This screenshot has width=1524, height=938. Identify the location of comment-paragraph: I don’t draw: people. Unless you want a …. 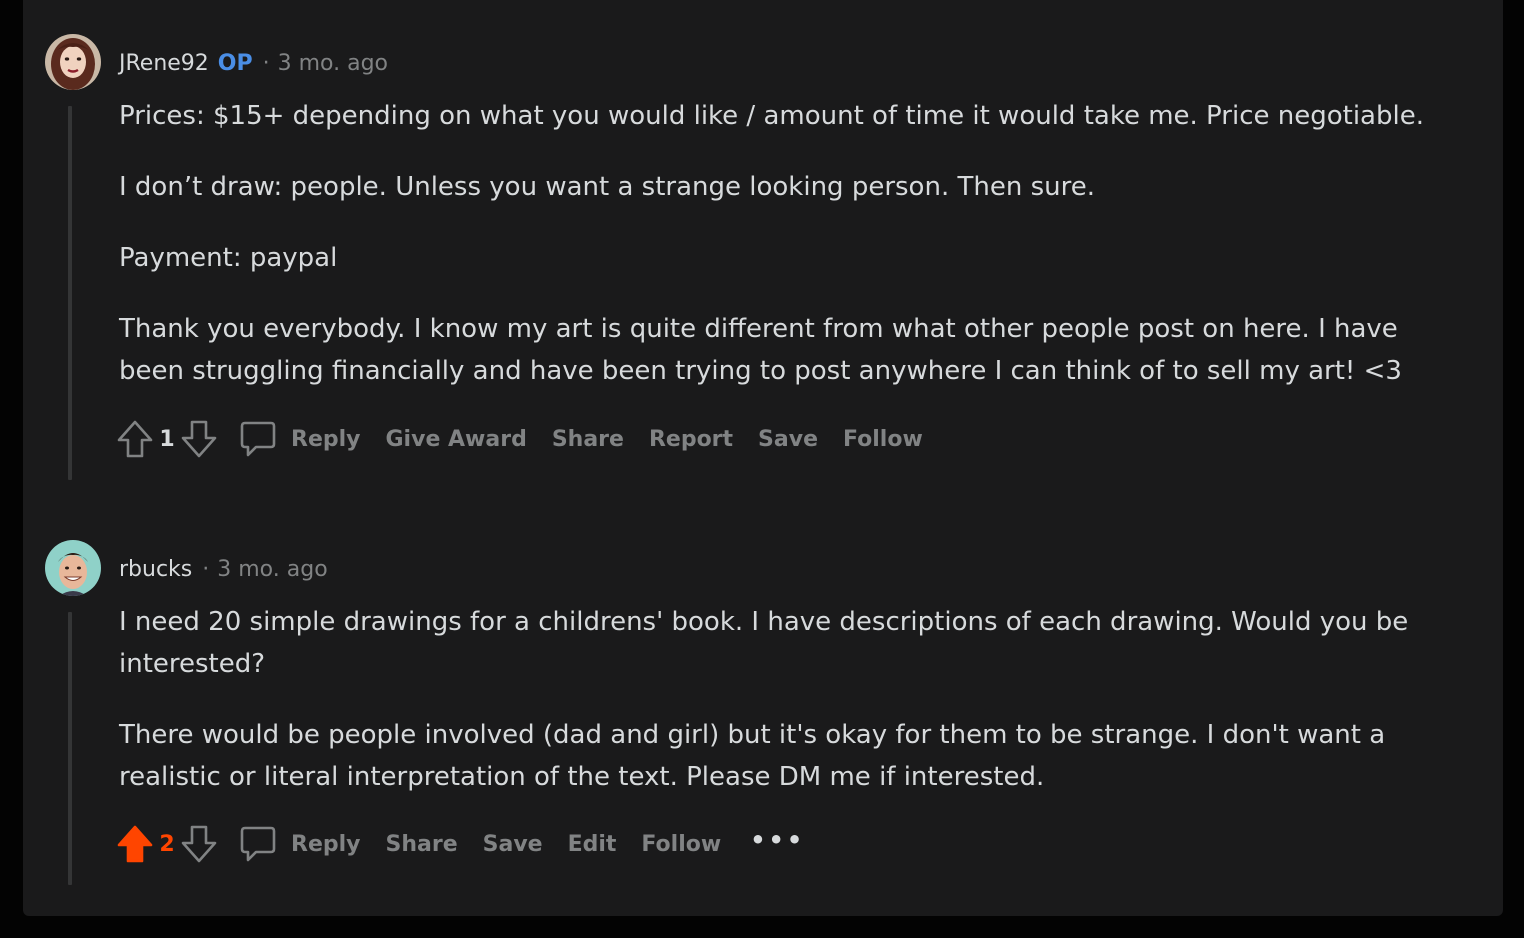
(607, 187).